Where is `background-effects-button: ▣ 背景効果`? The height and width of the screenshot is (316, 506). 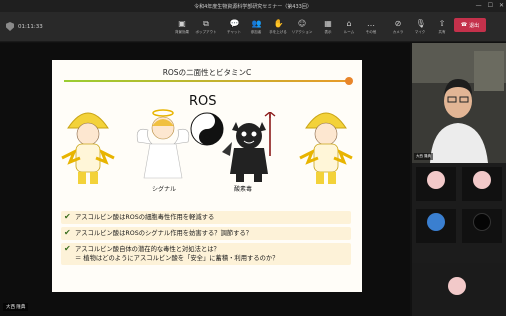 background-effects-button: ▣ 背景効果 is located at coordinates (182, 27).